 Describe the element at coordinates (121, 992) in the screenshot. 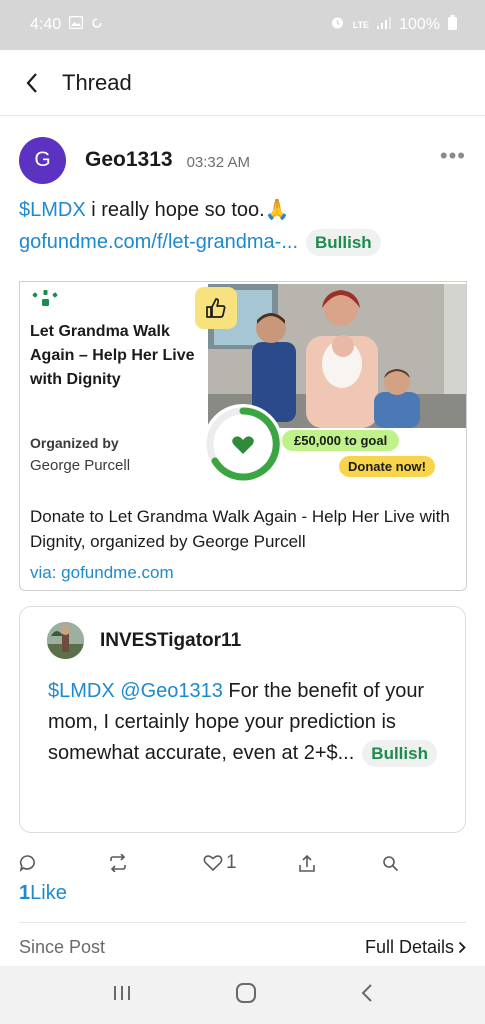

I see `recent-apps-icon` at that location.